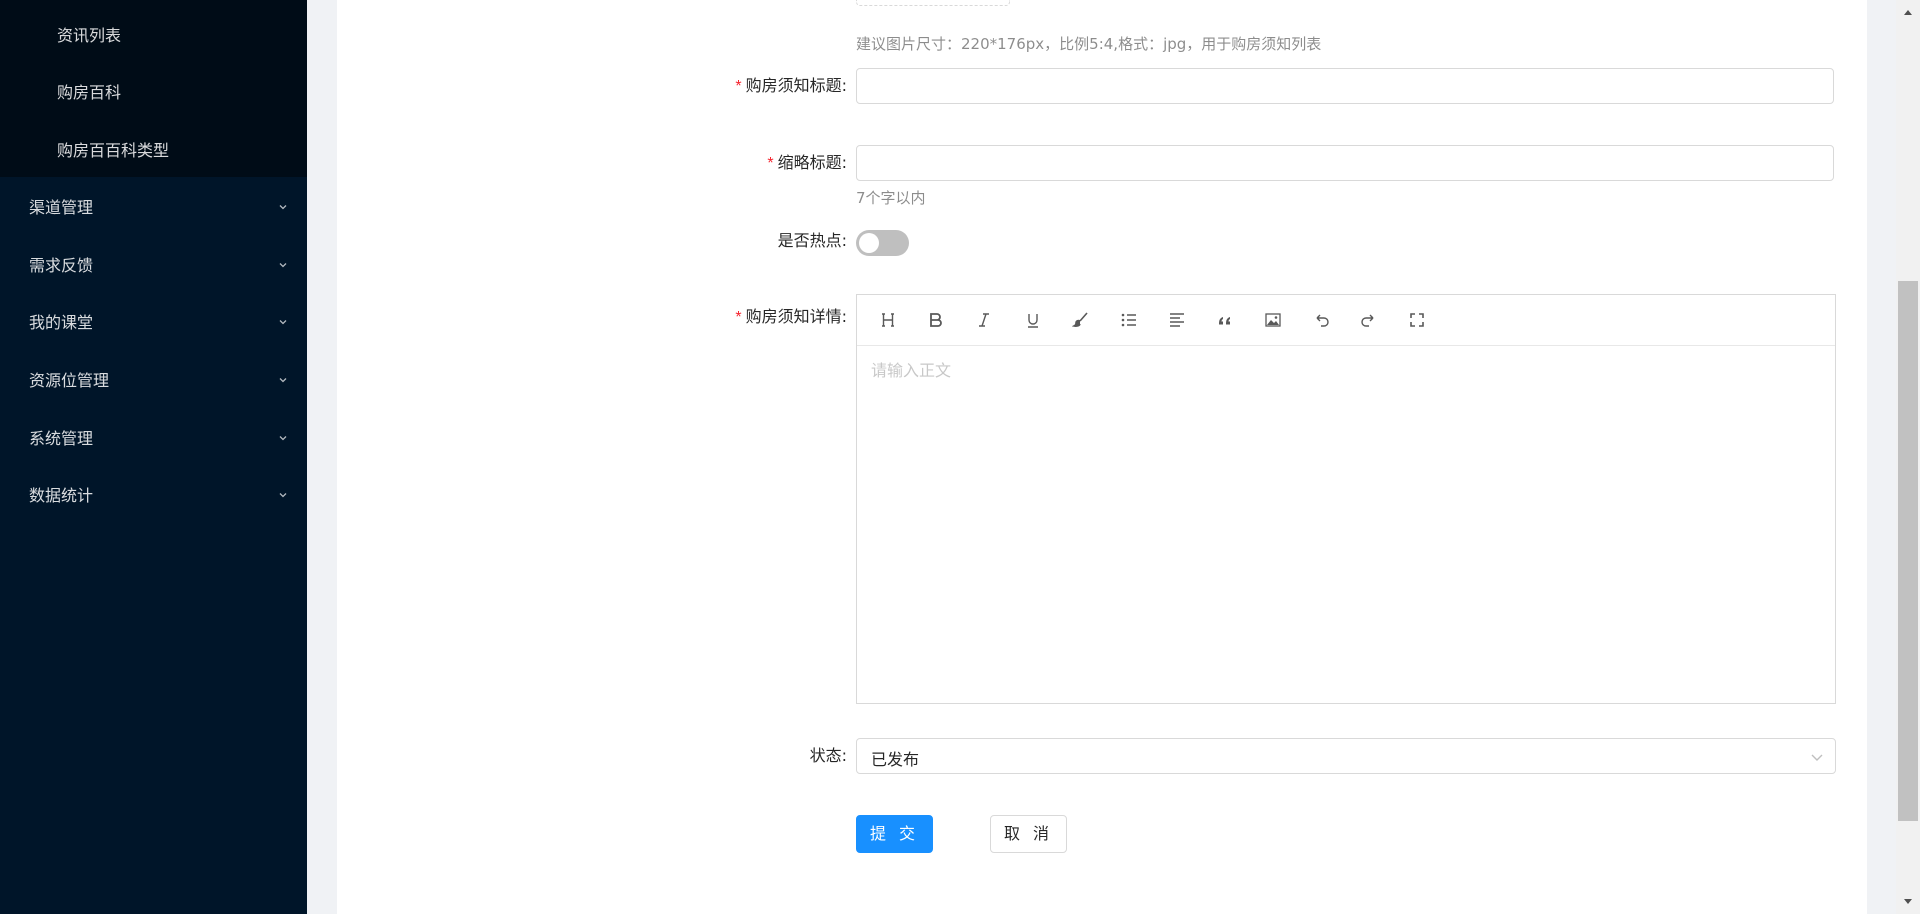 This screenshot has width=1920, height=914. Describe the element at coordinates (812, 240) in the screenshot. I see `hot-label: 是否热点:` at that location.